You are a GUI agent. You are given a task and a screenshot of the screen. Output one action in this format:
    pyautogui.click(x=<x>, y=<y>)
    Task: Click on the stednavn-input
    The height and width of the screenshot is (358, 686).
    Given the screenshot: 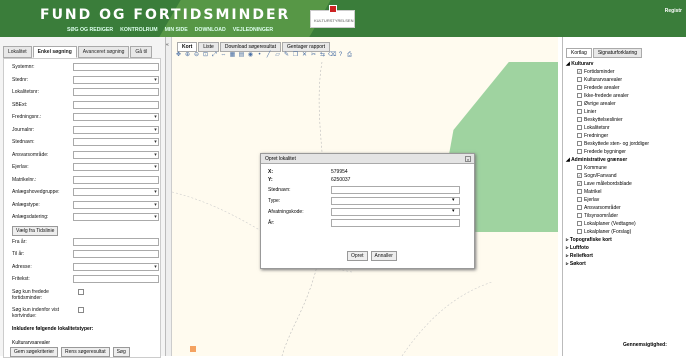 What is the action you would take?
    pyautogui.click(x=395, y=190)
    